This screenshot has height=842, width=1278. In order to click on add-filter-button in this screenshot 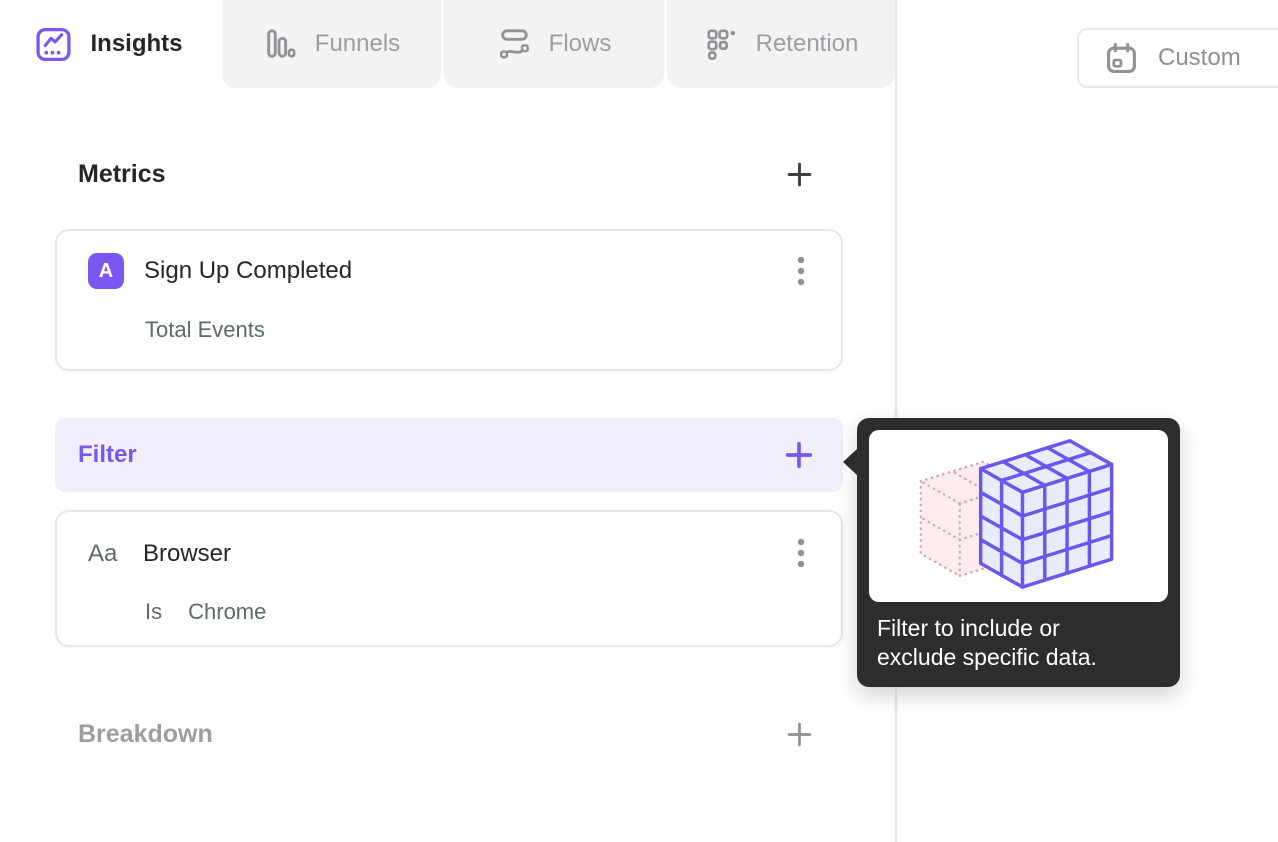, I will do `click(799, 455)`.